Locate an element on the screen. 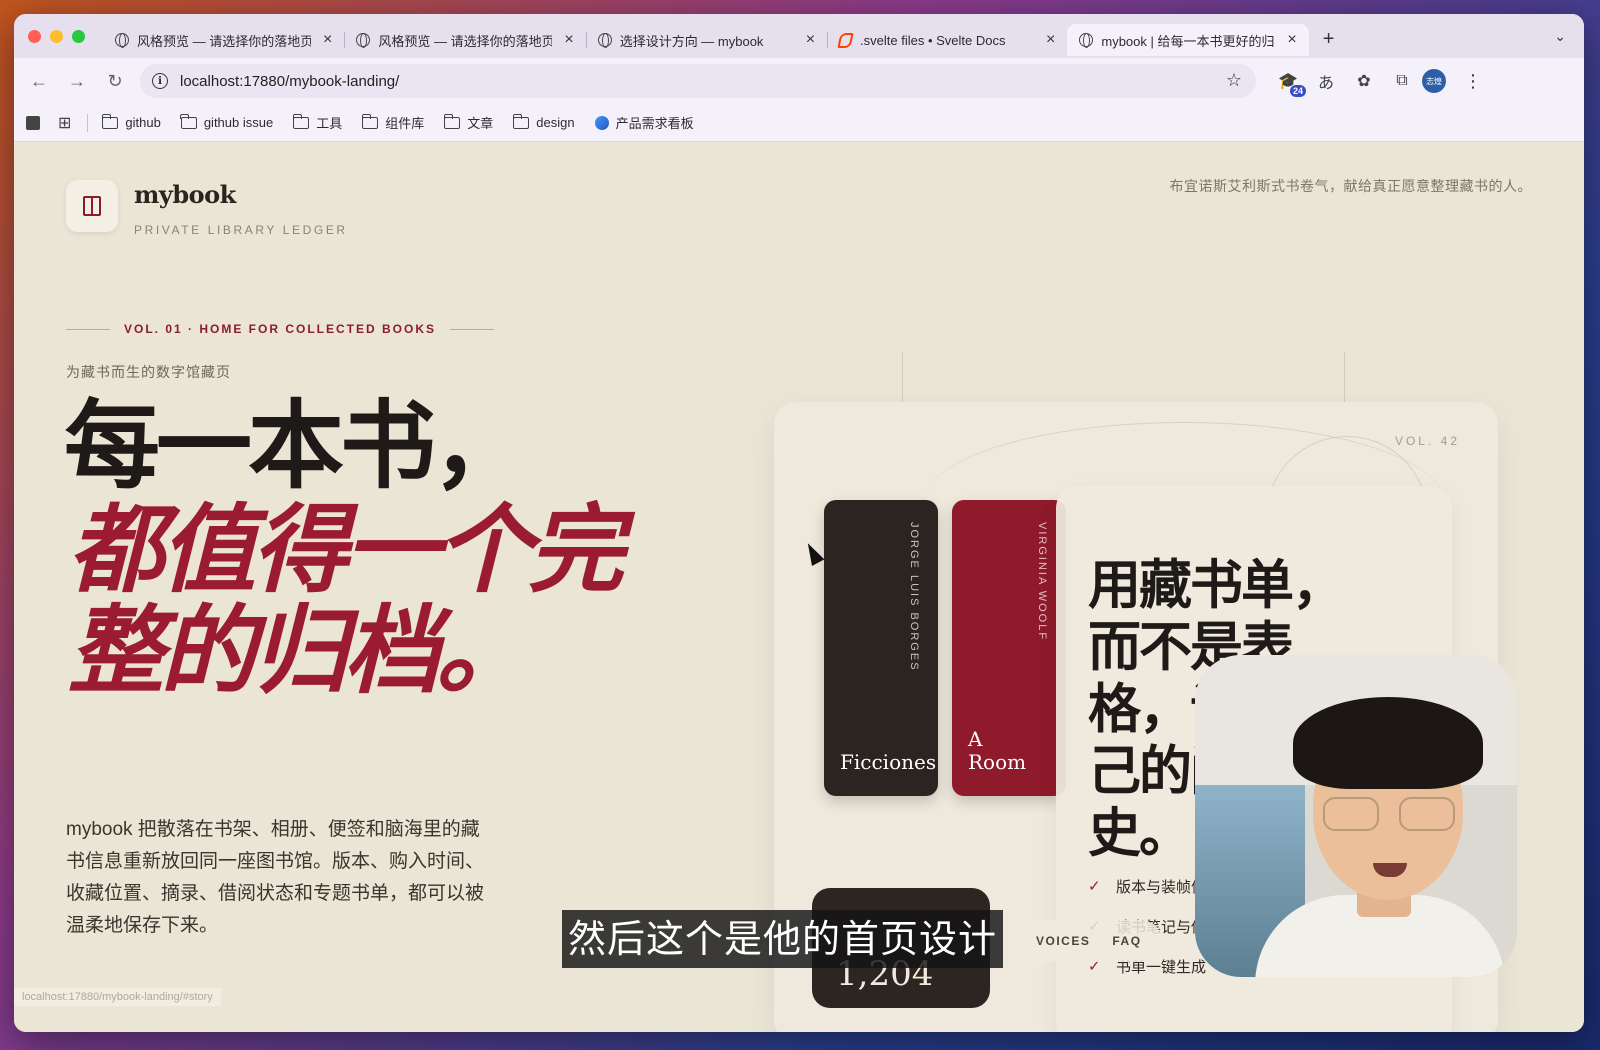 The image size is (1600, 1050). apps-grid-icon: ⊞ is located at coordinates (64, 123).